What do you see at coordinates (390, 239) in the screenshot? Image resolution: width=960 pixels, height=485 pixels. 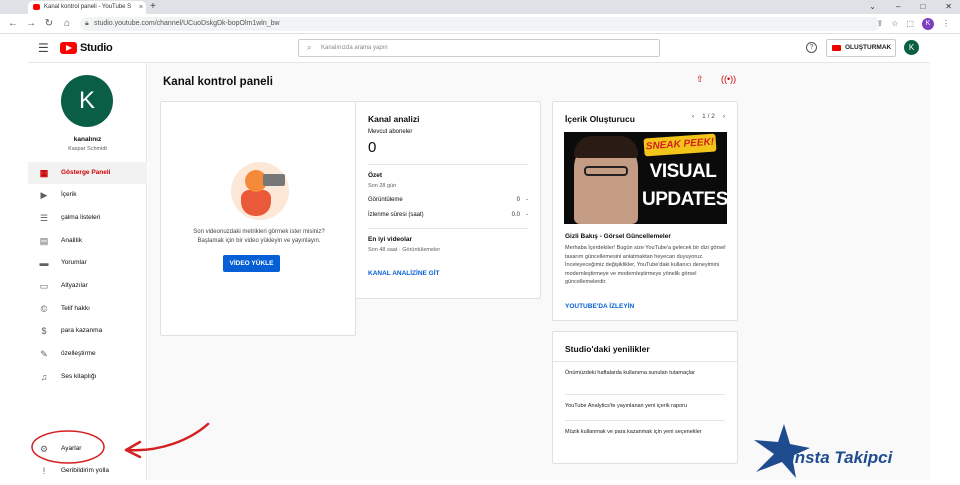 I see `top-videos-title: En iyi videolar` at bounding box center [390, 239].